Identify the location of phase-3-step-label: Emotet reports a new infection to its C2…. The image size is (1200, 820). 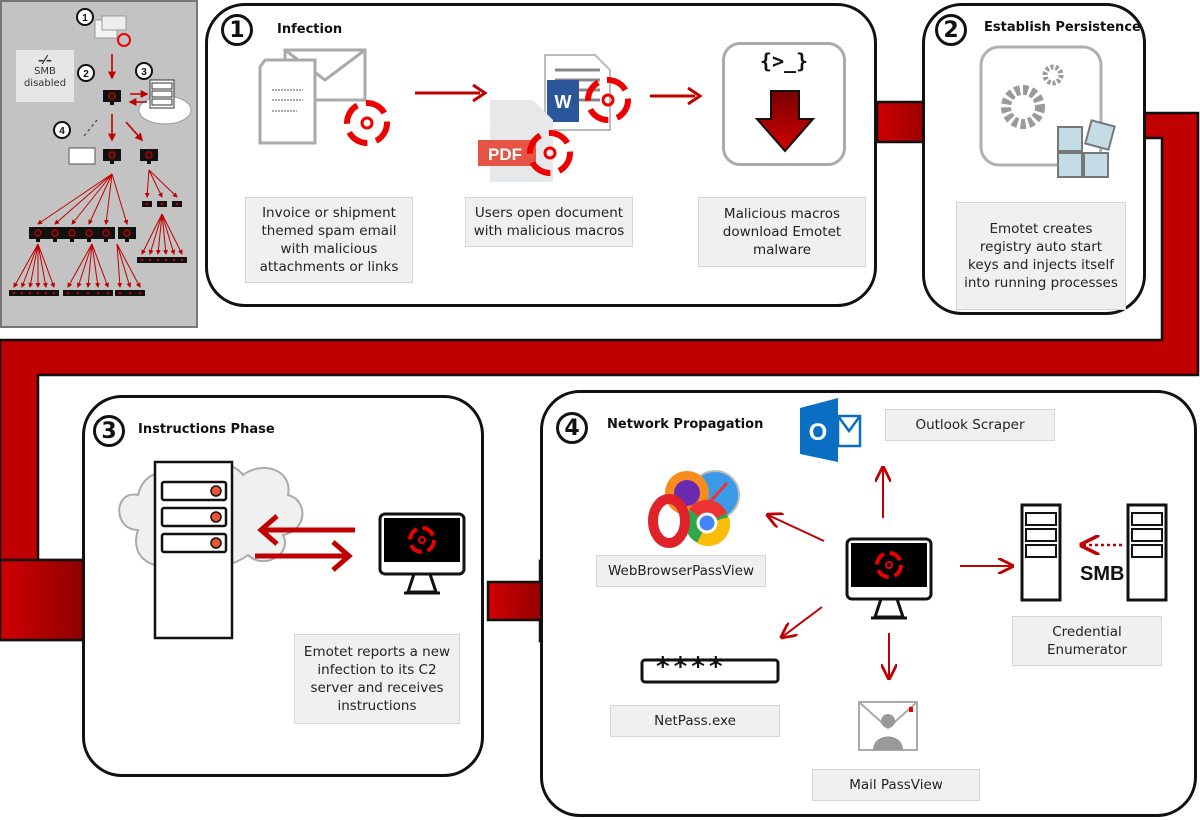
(377, 679).